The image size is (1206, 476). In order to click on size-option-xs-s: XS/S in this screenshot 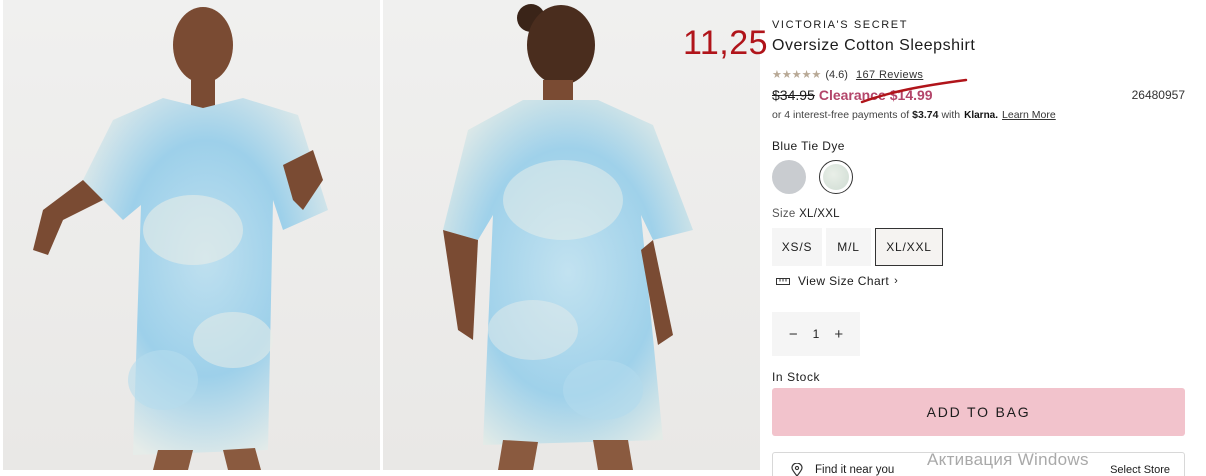, I will do `click(797, 247)`.